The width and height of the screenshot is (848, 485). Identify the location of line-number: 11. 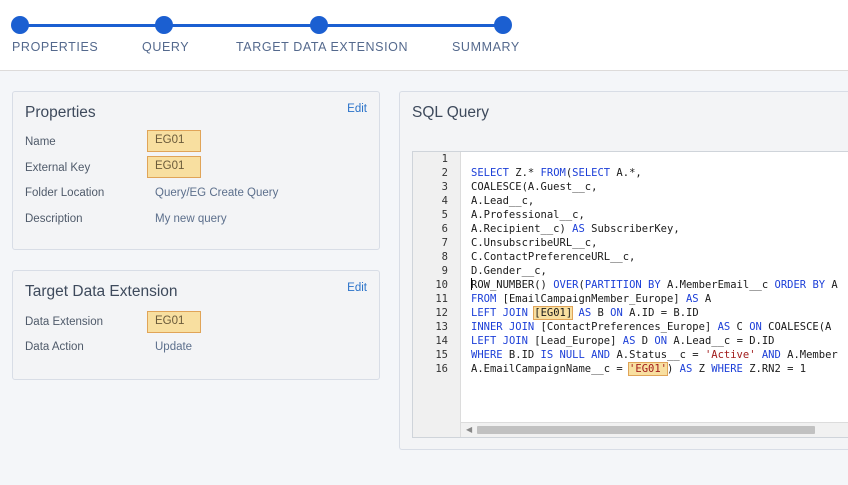
(441, 299).